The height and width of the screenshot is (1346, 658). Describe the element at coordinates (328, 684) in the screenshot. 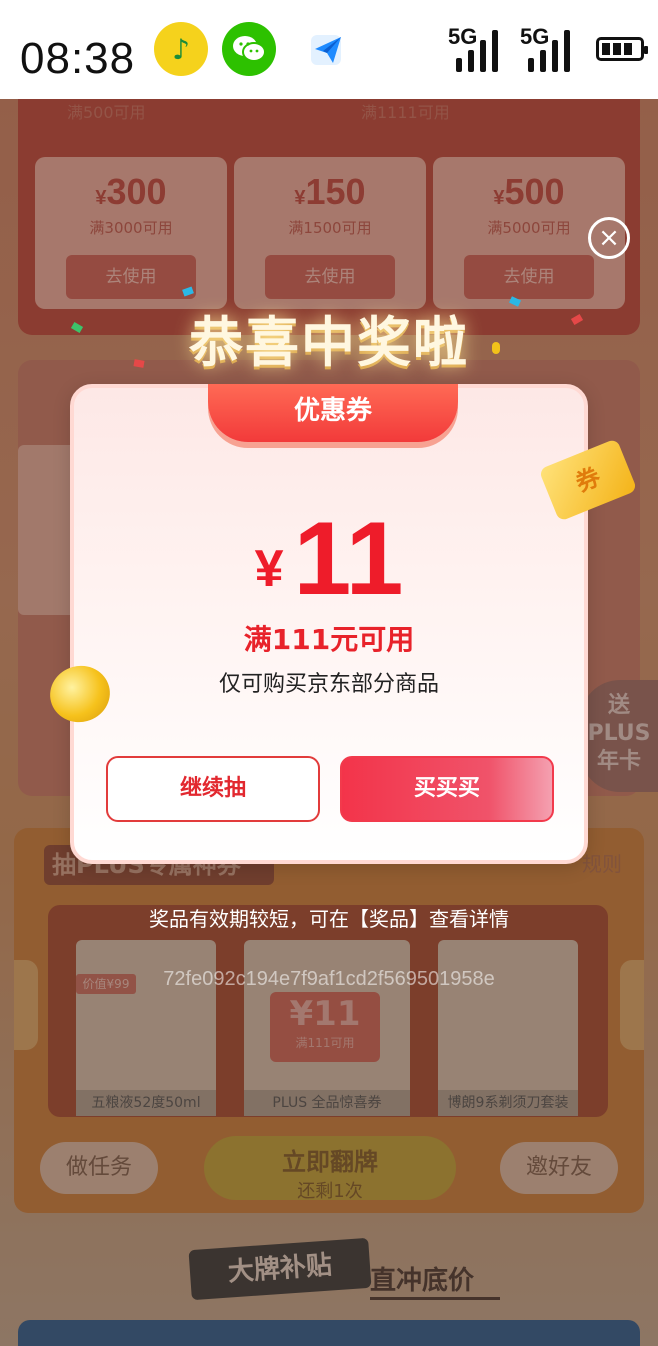

I see `prize-description: 仅可购买京东部分商品` at that location.